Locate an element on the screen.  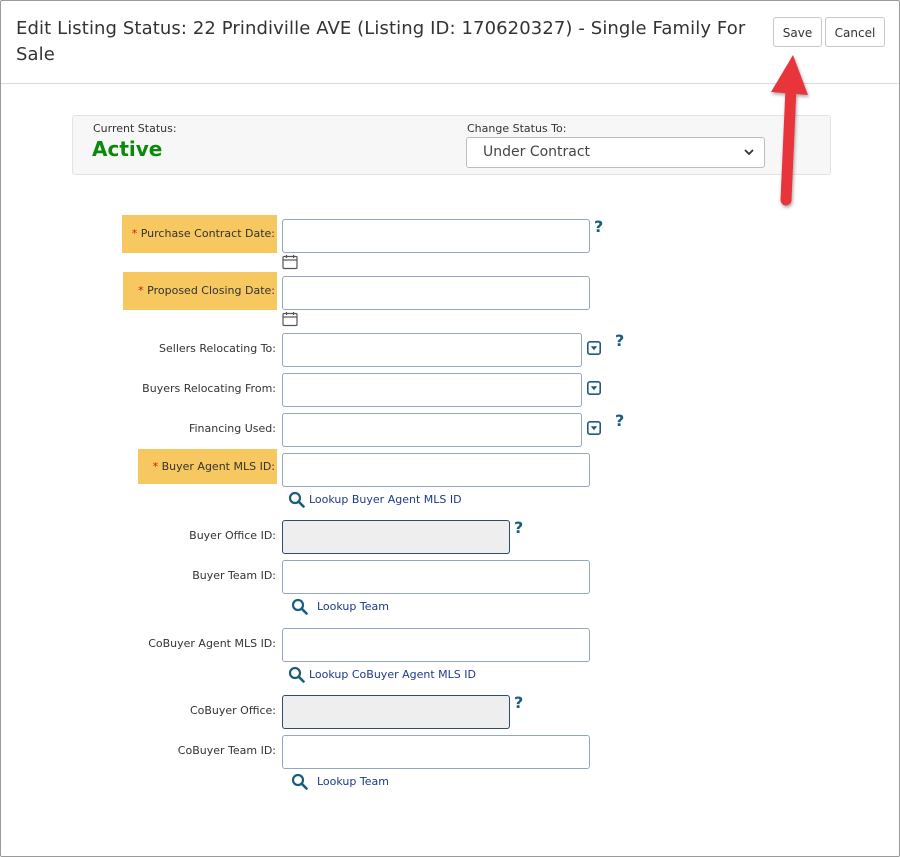
financing-used-label: Financing Used: is located at coordinates (232, 428).